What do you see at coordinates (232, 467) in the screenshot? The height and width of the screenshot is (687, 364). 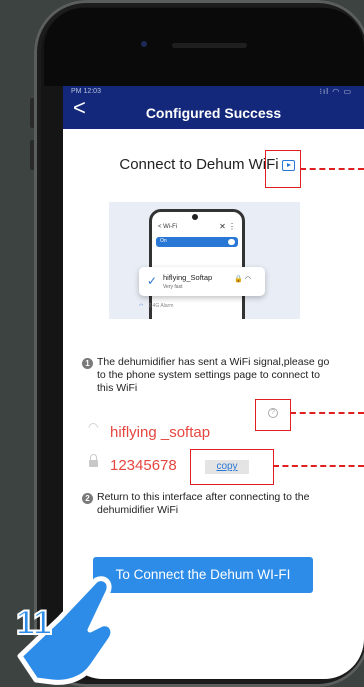 I see `annotation-box-copy` at bounding box center [232, 467].